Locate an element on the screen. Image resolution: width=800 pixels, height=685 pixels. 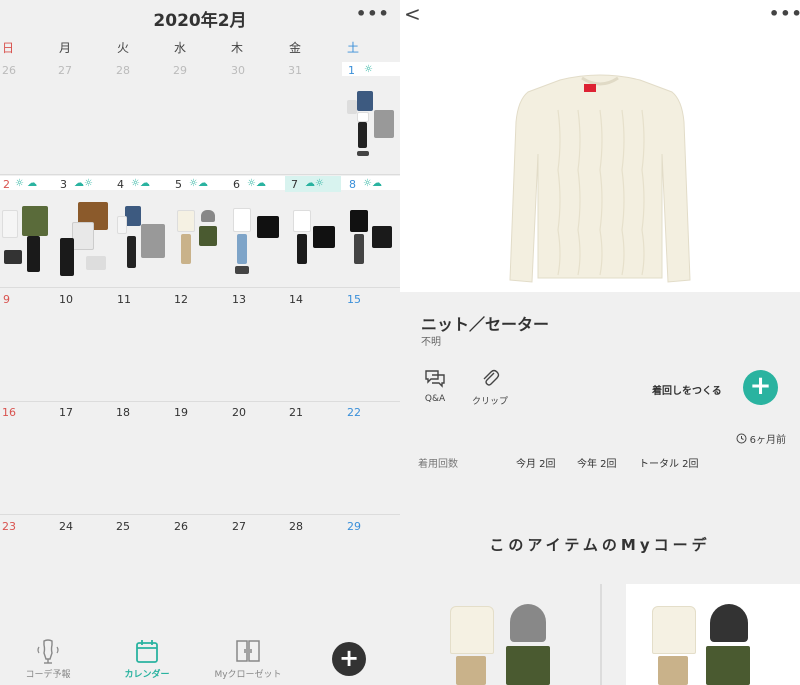
day-cell: 13 is located at coordinates (239, 299).